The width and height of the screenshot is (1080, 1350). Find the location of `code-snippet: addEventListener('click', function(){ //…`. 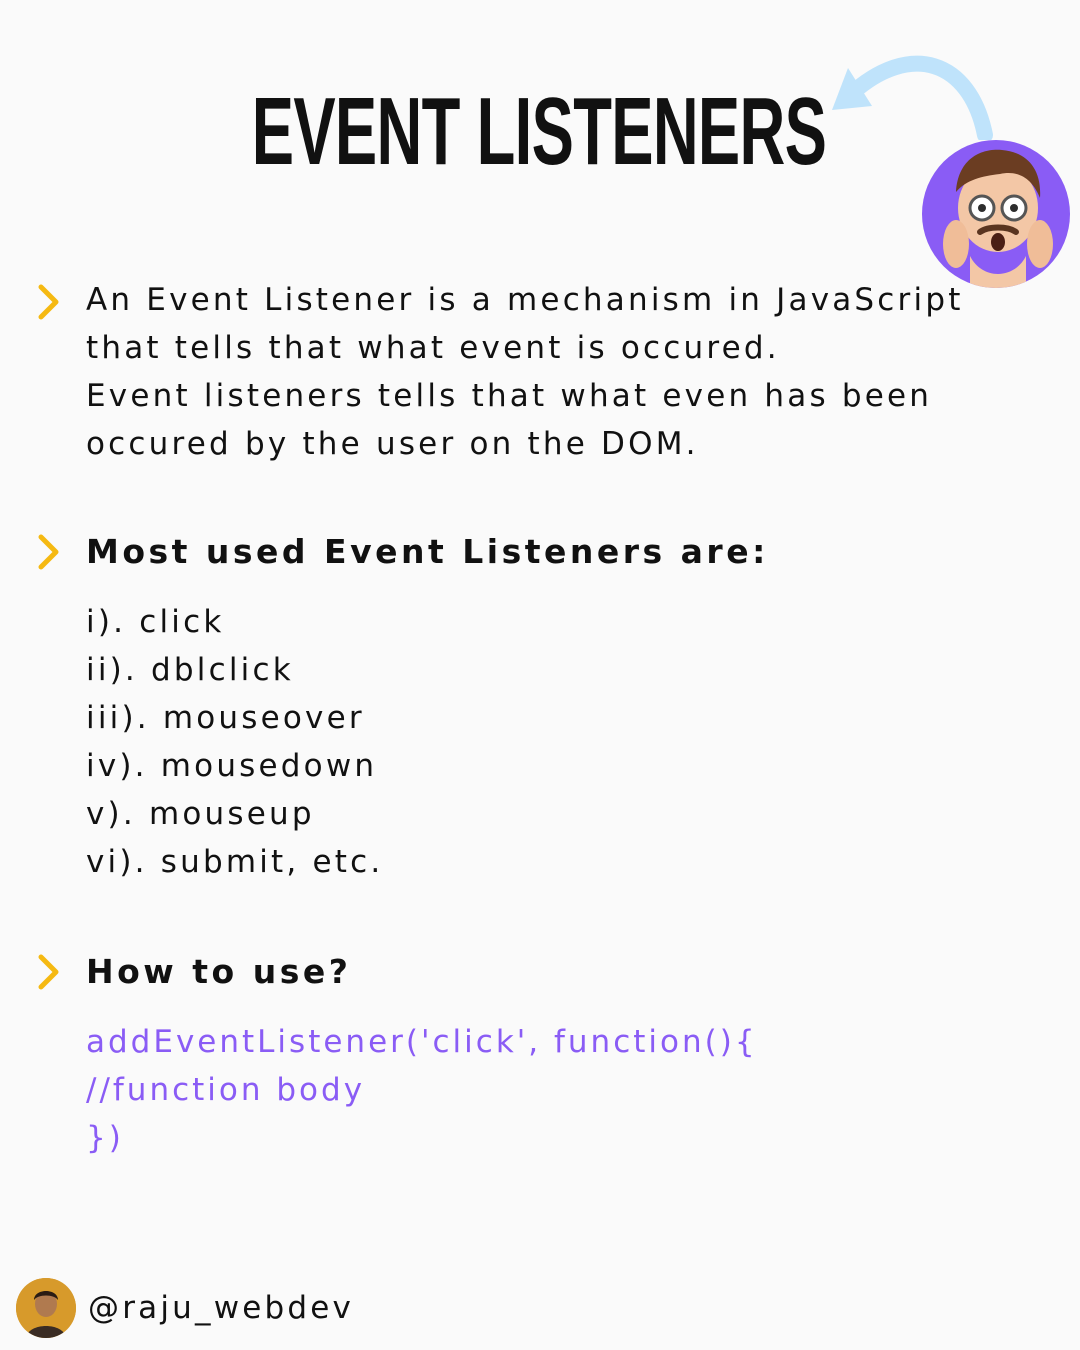

code-snippet: addEventListener('click', function(){ //… is located at coordinates (422, 1090).